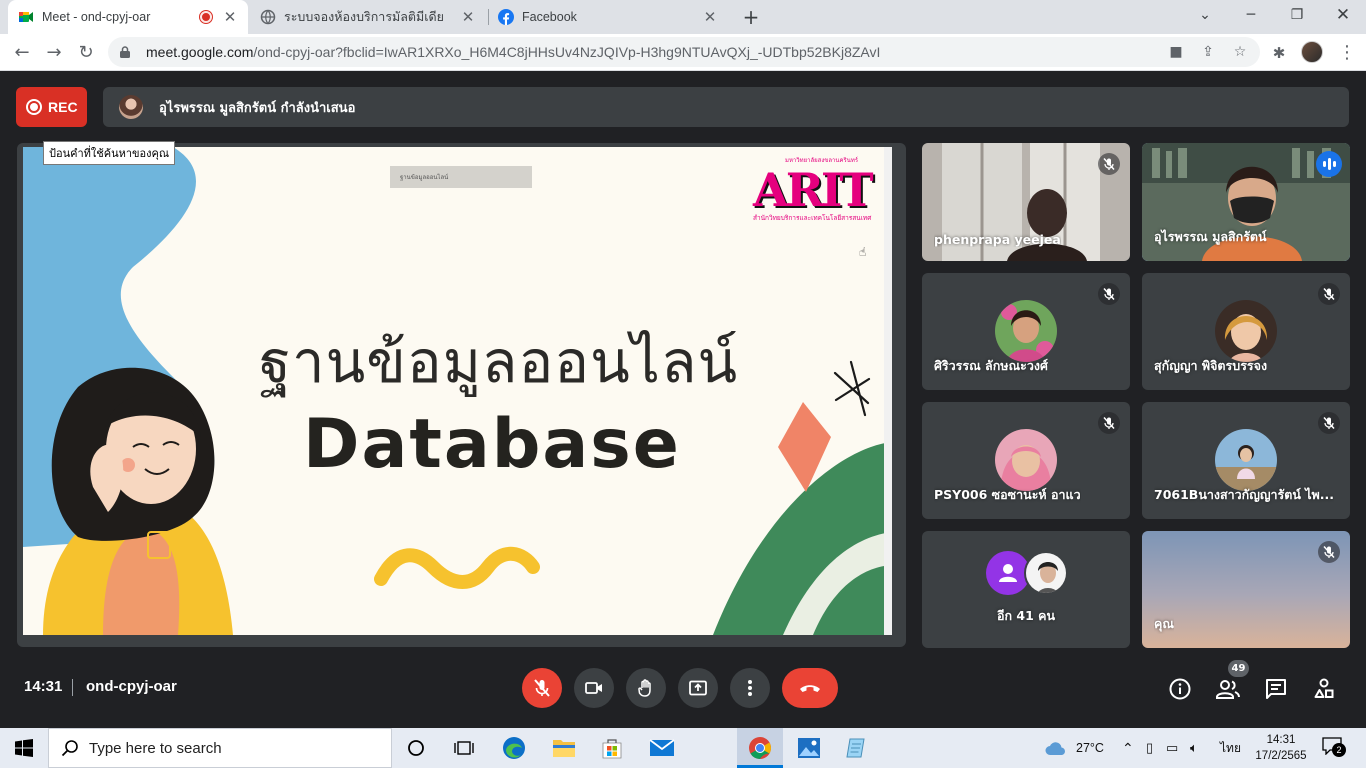 The width and height of the screenshot is (1366, 768). Describe the element at coordinates (268, 17) in the screenshot. I see `globe-icon` at that location.